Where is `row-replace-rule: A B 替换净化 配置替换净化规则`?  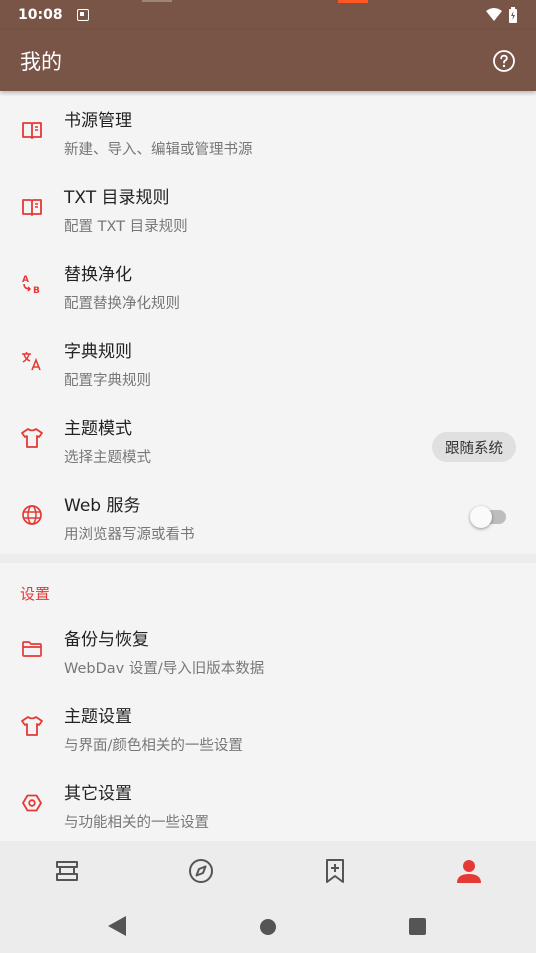
row-replace-rule: A B 替换净化 配置替换净化规则 is located at coordinates (268, 285).